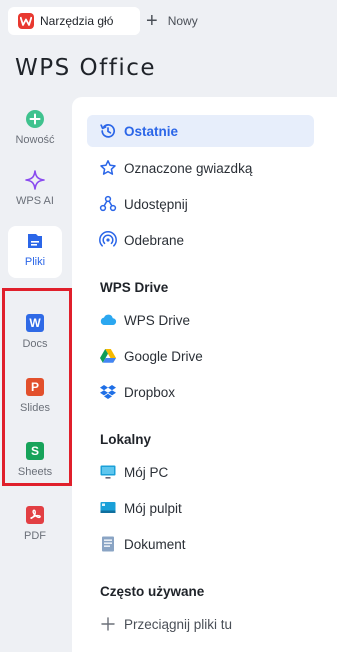  Describe the element at coordinates (152, 591) in the screenshot. I see `section-title-frequent: Często używane` at that location.